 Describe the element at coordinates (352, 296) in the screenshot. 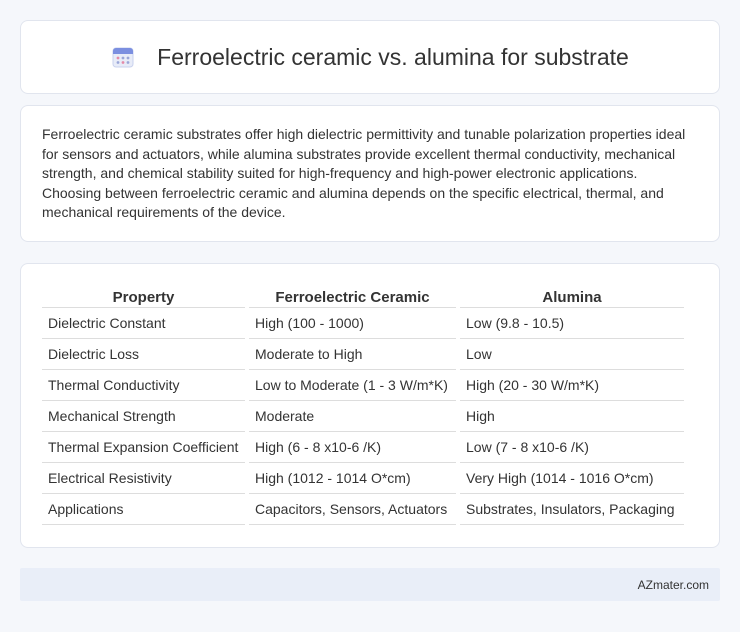

I see `header-ferroelectric: Ferroelectric Ceramic` at that location.